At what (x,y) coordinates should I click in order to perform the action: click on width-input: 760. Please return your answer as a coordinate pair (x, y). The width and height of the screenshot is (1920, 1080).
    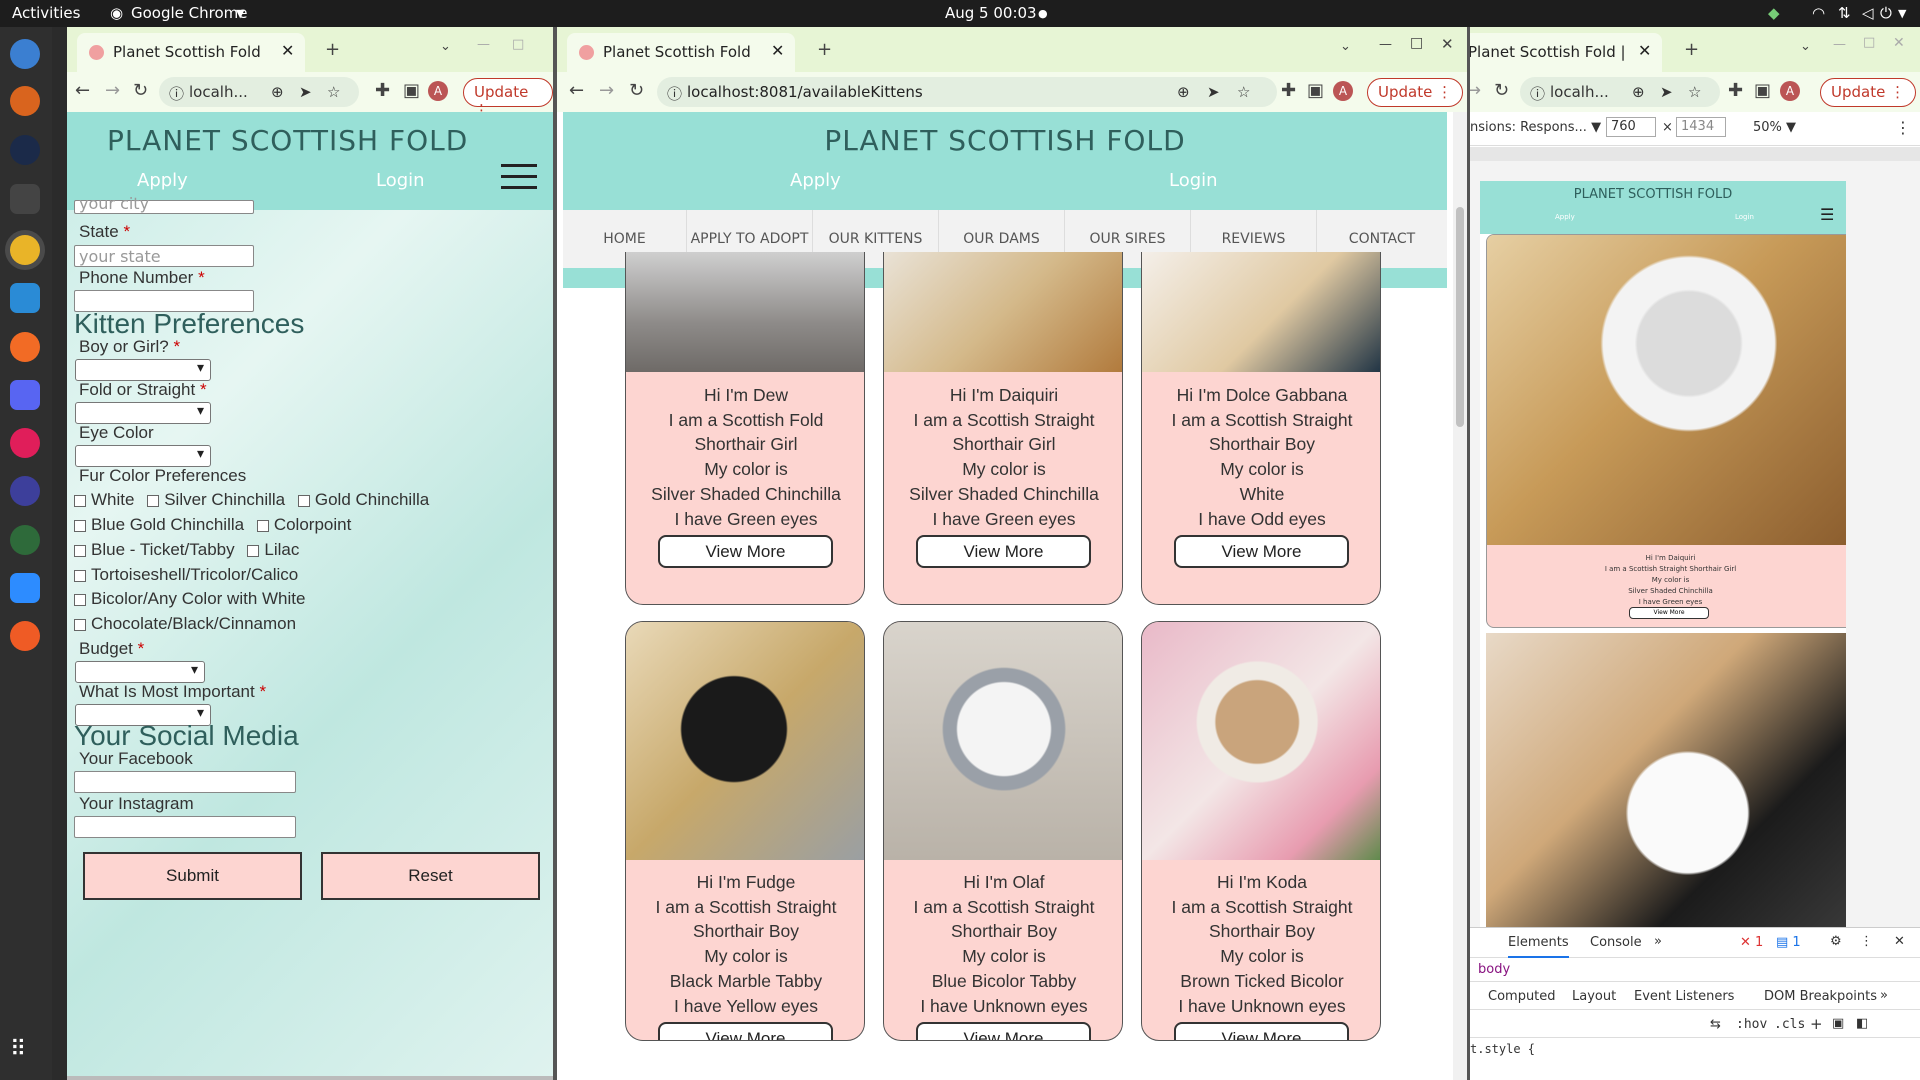
    Looking at the image, I should click on (1631, 127).